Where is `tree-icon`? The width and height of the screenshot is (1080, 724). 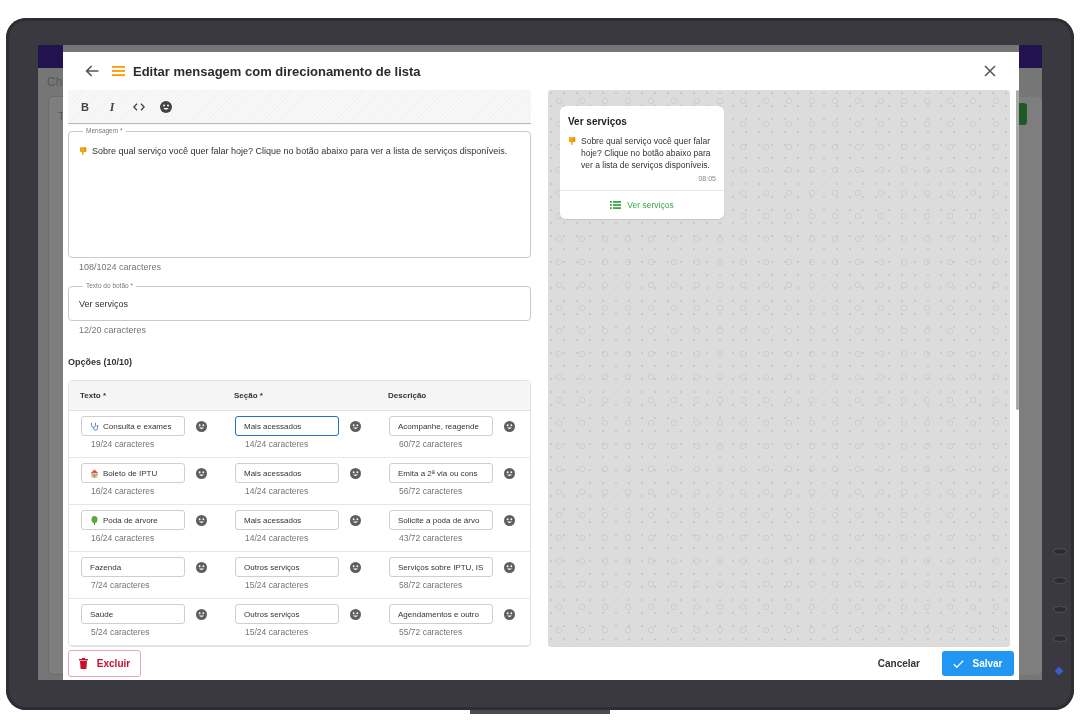
tree-icon is located at coordinates (94, 520).